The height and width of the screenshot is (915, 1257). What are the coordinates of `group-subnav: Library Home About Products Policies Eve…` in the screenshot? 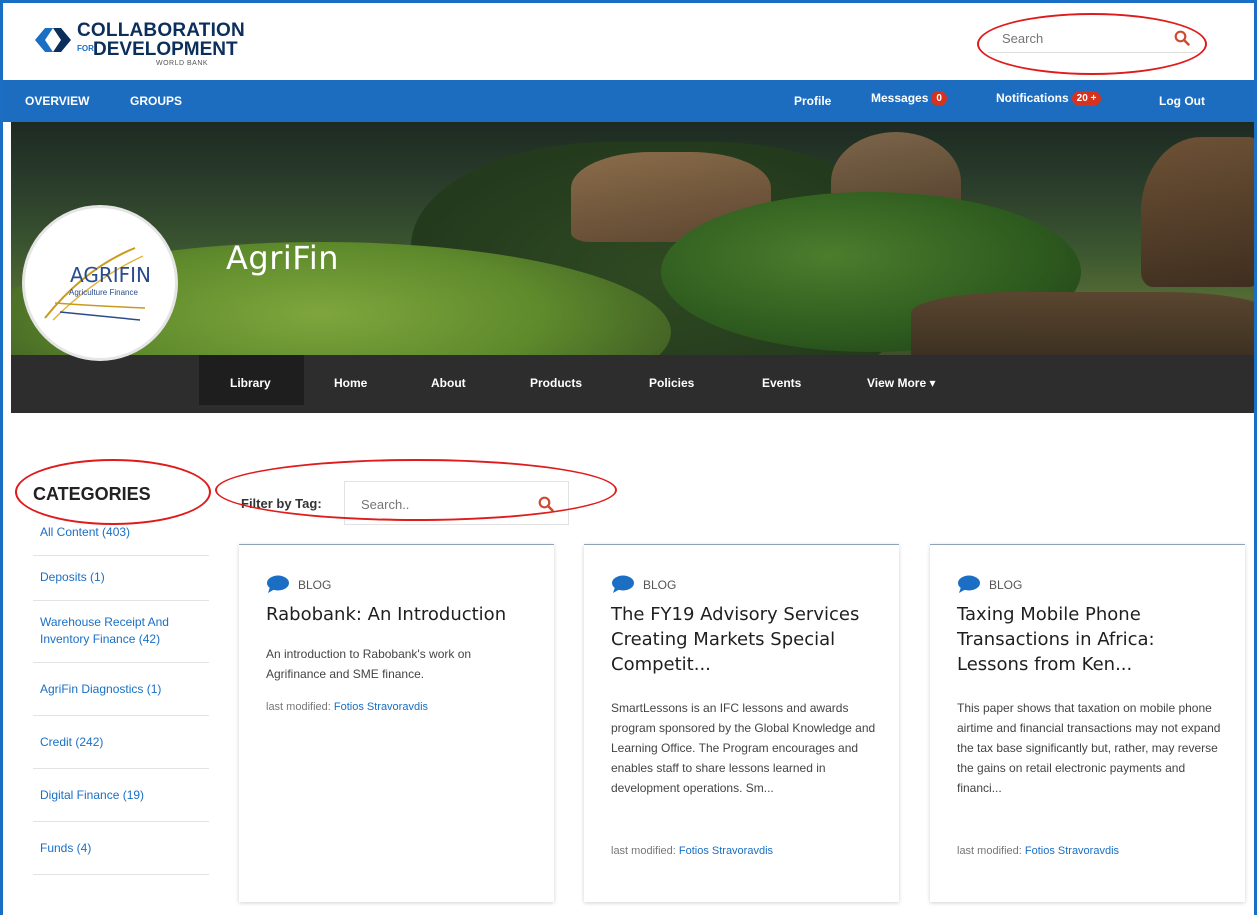 It's located at (632, 384).